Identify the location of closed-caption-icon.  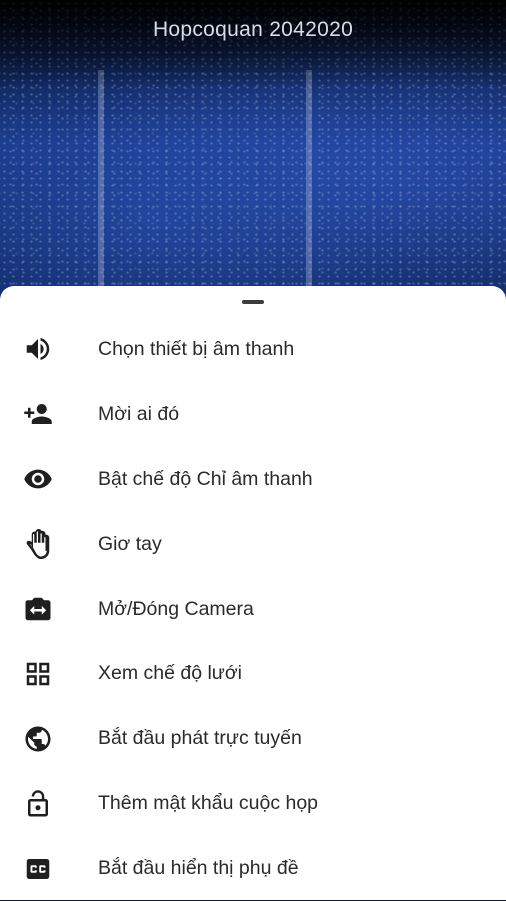
(38, 869).